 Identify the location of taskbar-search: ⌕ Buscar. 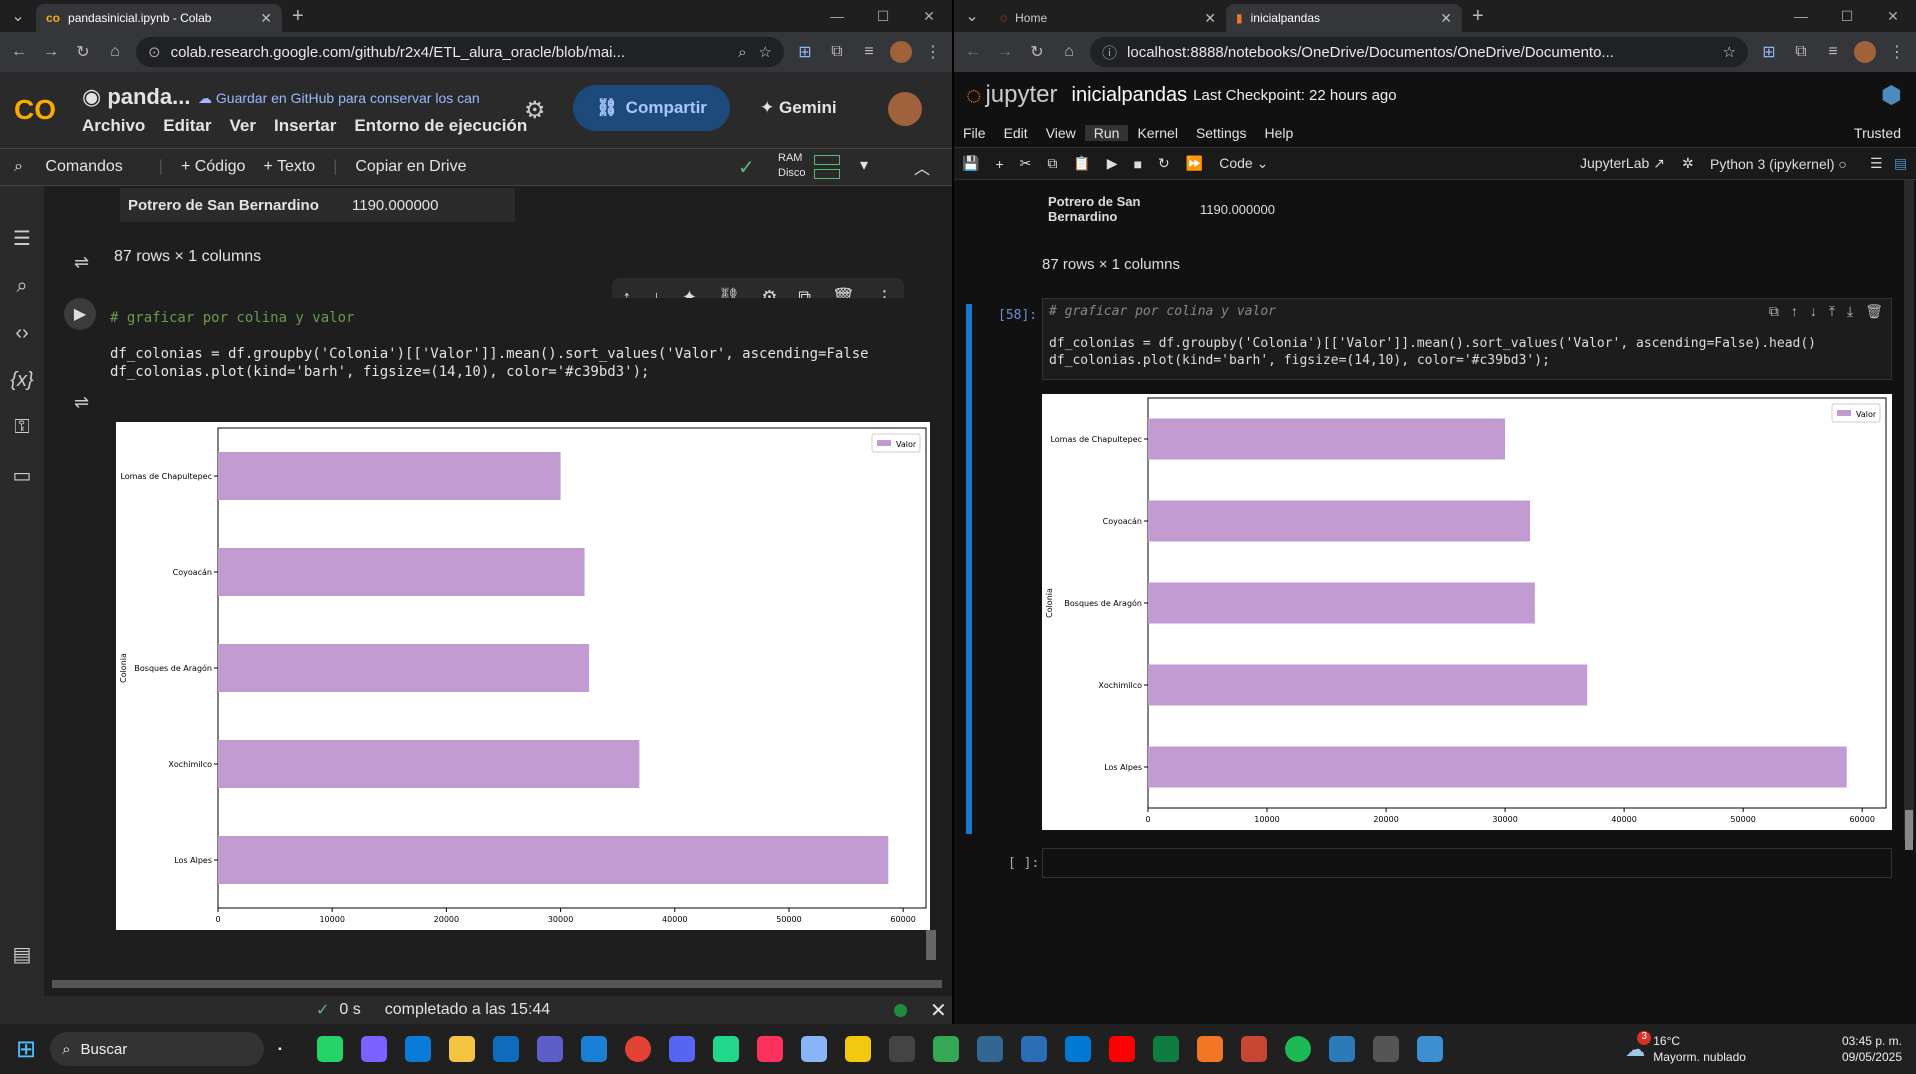
(157, 1049).